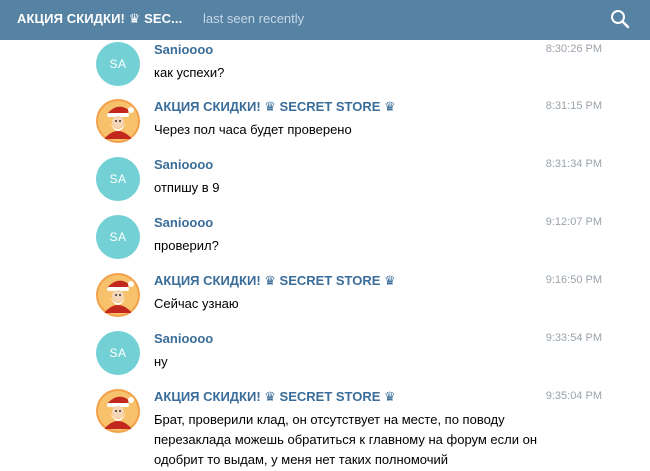 The width and height of the screenshot is (650, 471). Describe the element at coordinates (573, 338) in the screenshot. I see `message-time: 9:33:54 PM` at that location.